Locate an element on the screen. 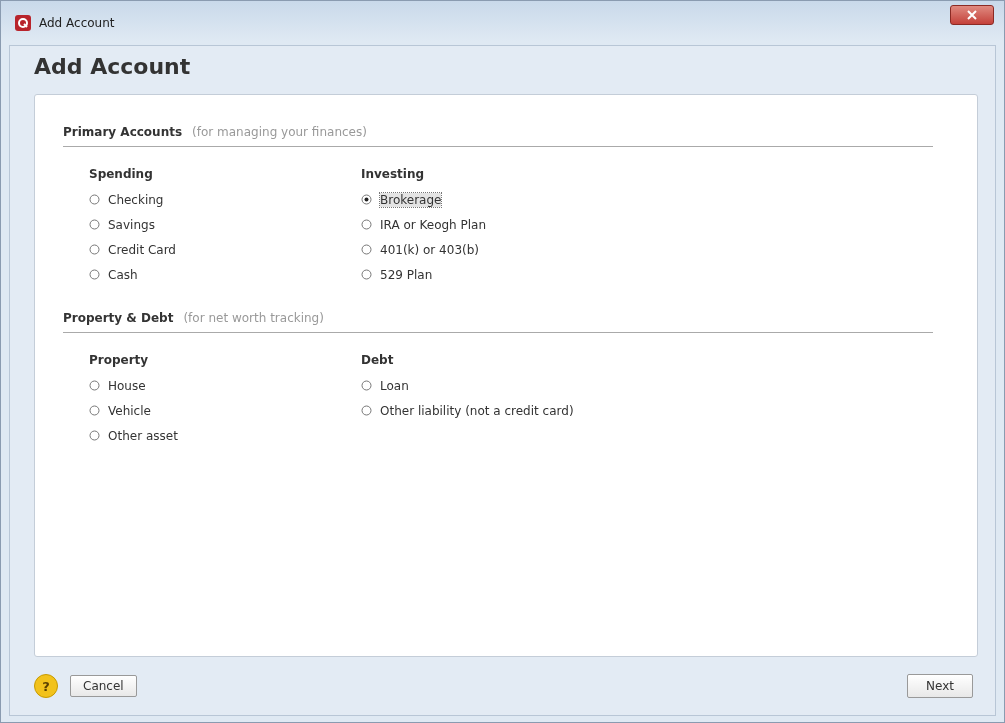  cancel-button: Cancel is located at coordinates (103, 686).